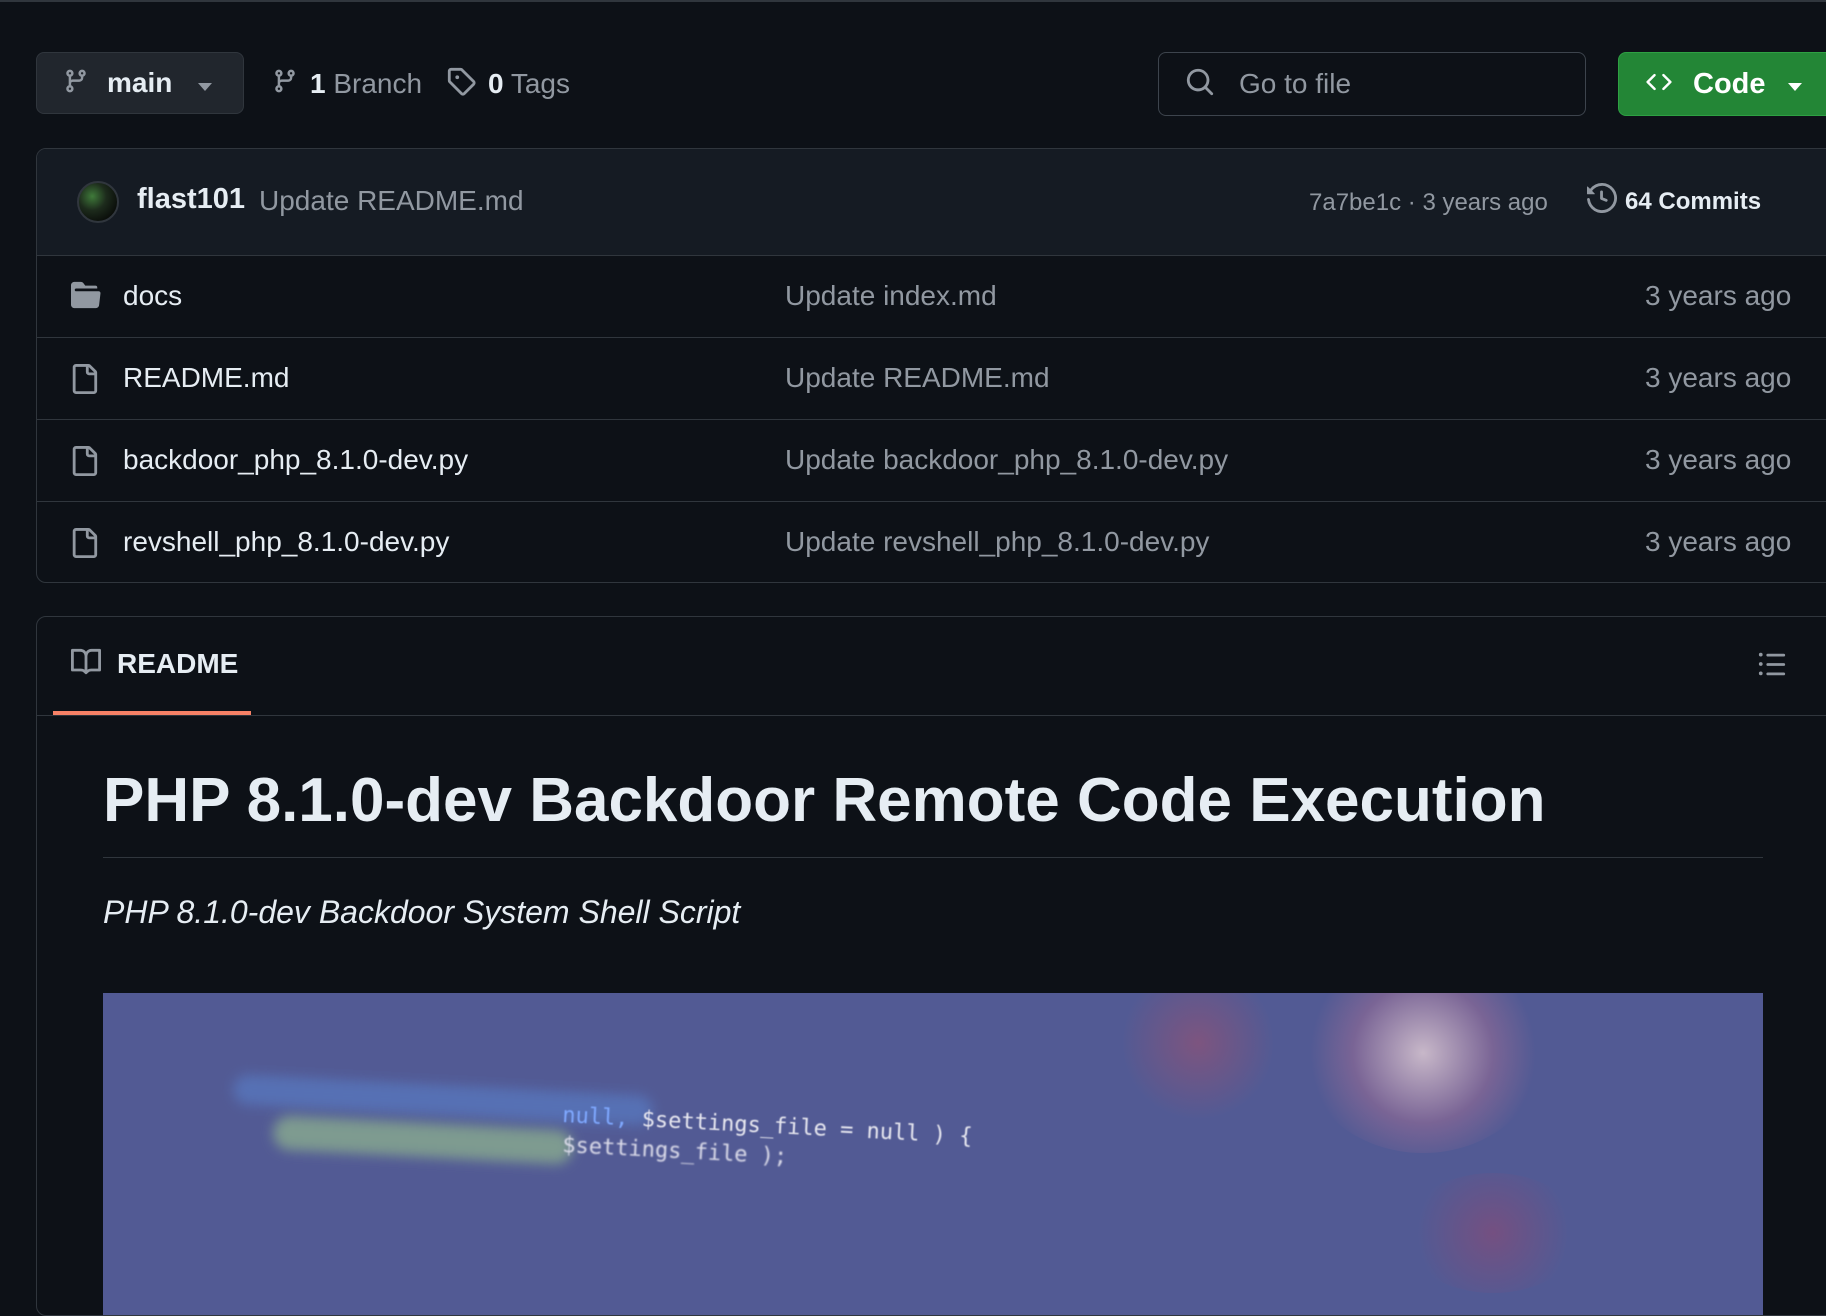  Describe the element at coordinates (191, 199) in the screenshot. I see `commit-author: flast101` at that location.